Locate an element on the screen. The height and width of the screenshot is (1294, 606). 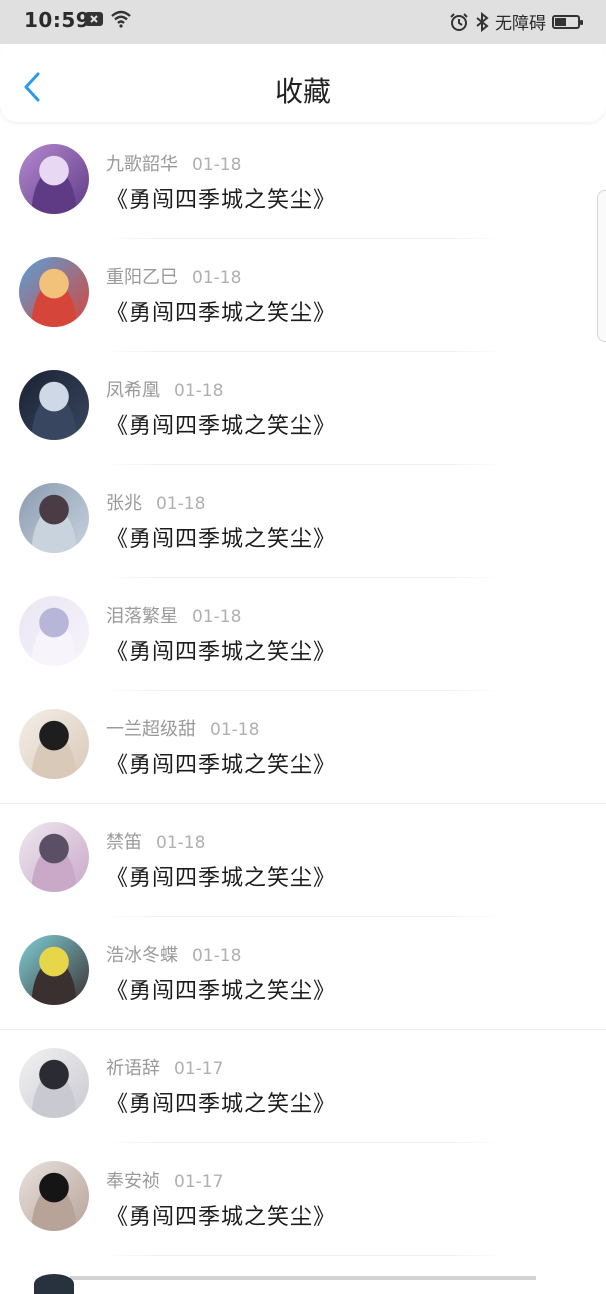
header: 收藏 is located at coordinates (303, 84).